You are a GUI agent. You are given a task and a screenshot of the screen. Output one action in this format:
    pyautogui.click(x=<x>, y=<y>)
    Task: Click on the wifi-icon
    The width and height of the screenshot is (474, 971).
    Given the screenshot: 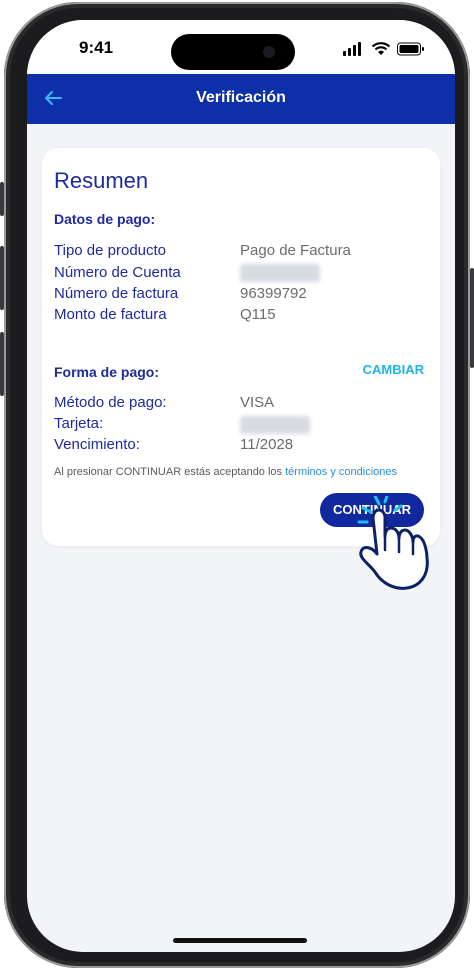 What is the action you would take?
    pyautogui.click(x=381, y=48)
    